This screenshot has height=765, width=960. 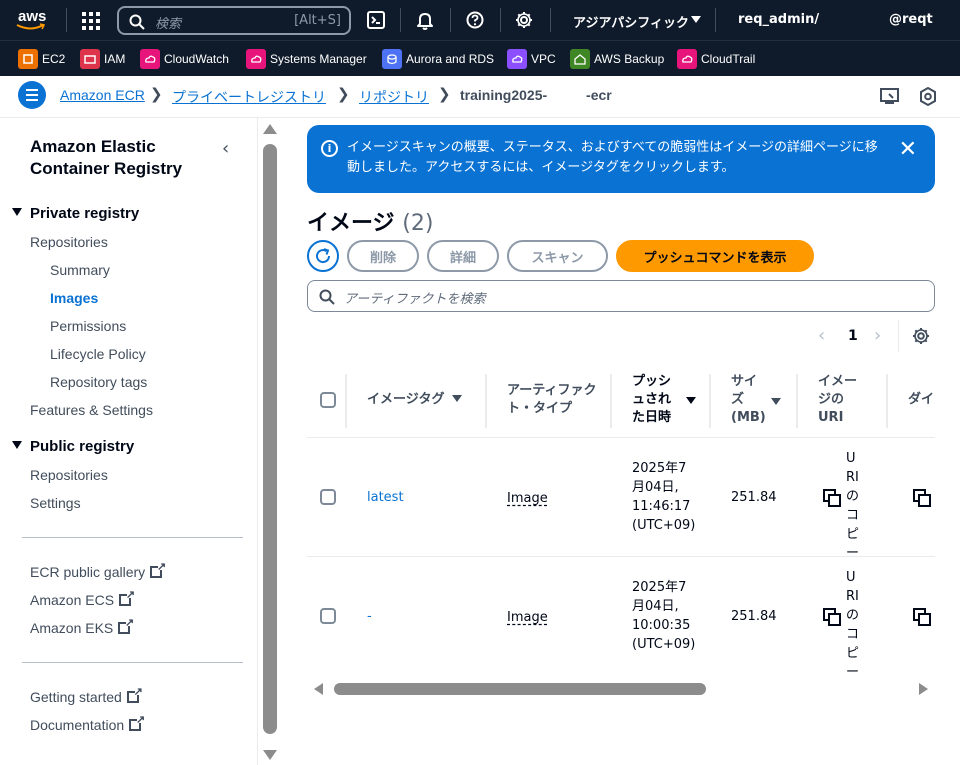 I want to click on view-push-commands-button: プッシュコマンドを表示, so click(x=715, y=256).